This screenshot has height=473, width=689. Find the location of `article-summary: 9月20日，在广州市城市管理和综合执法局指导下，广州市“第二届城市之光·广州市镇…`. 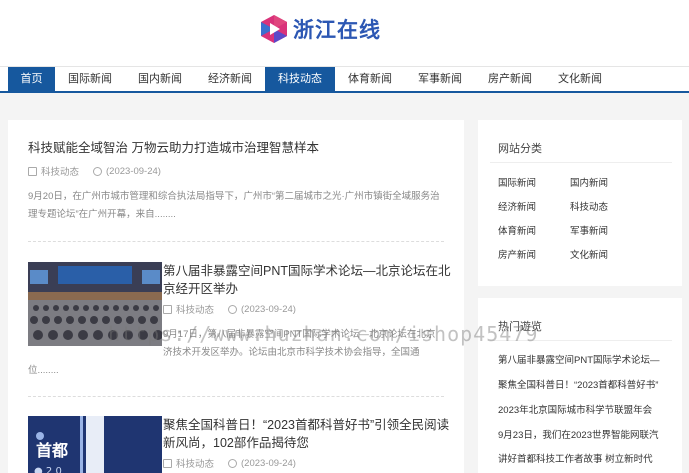

article-summary: 9月20日，在广州市城市管理和综合执法局指导下，广州市“第二届城市之光·广州市镇… is located at coordinates (234, 206).